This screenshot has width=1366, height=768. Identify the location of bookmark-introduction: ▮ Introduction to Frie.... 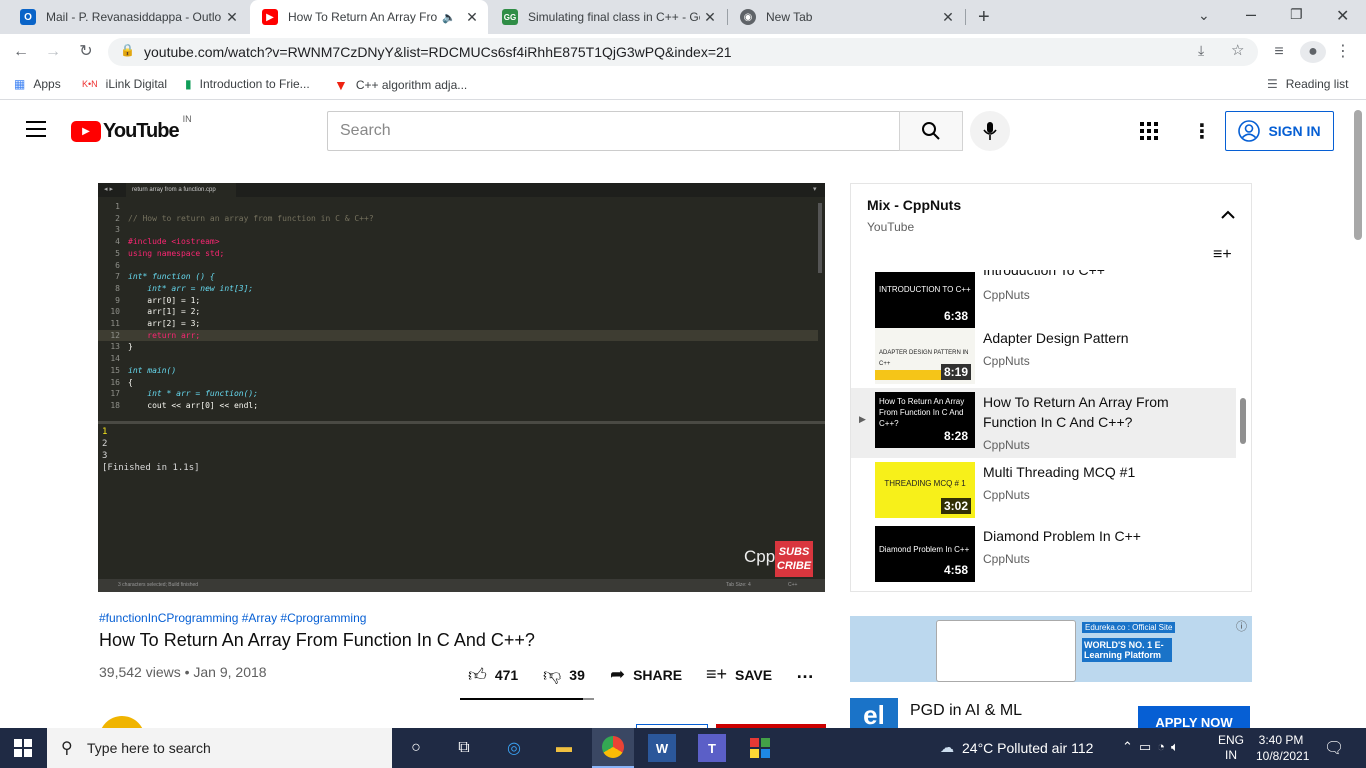
(247, 84).